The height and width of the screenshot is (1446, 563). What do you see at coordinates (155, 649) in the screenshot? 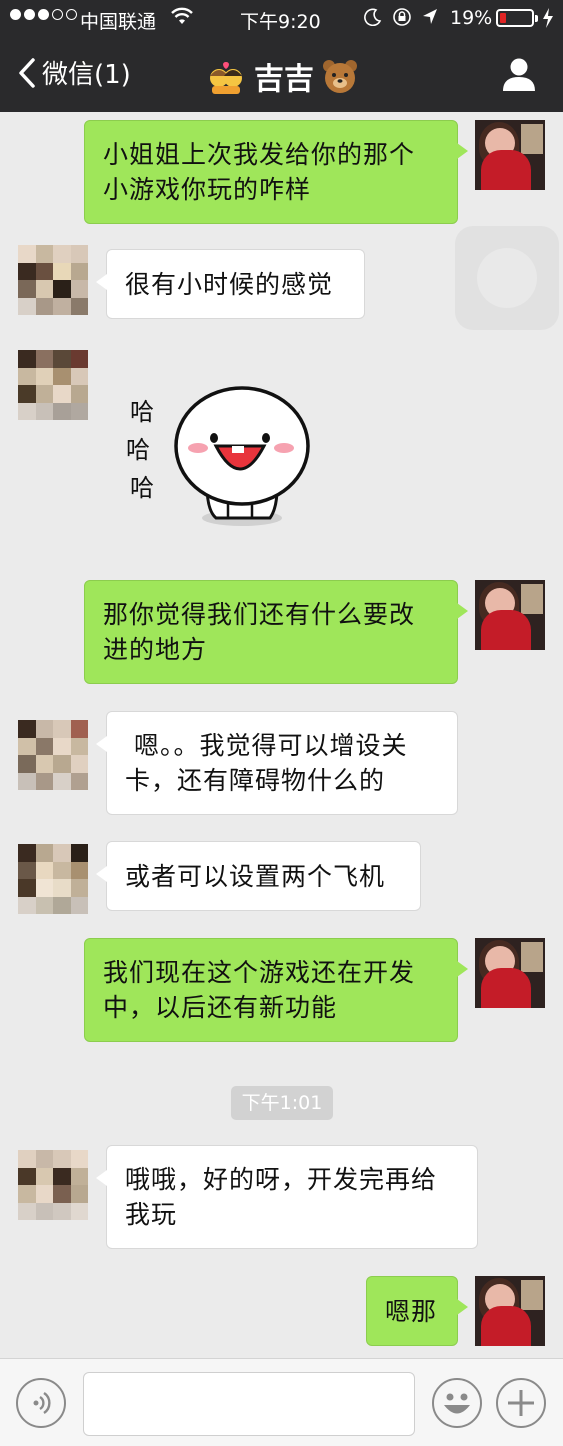
I see `message-line: 进的地方` at bounding box center [155, 649].